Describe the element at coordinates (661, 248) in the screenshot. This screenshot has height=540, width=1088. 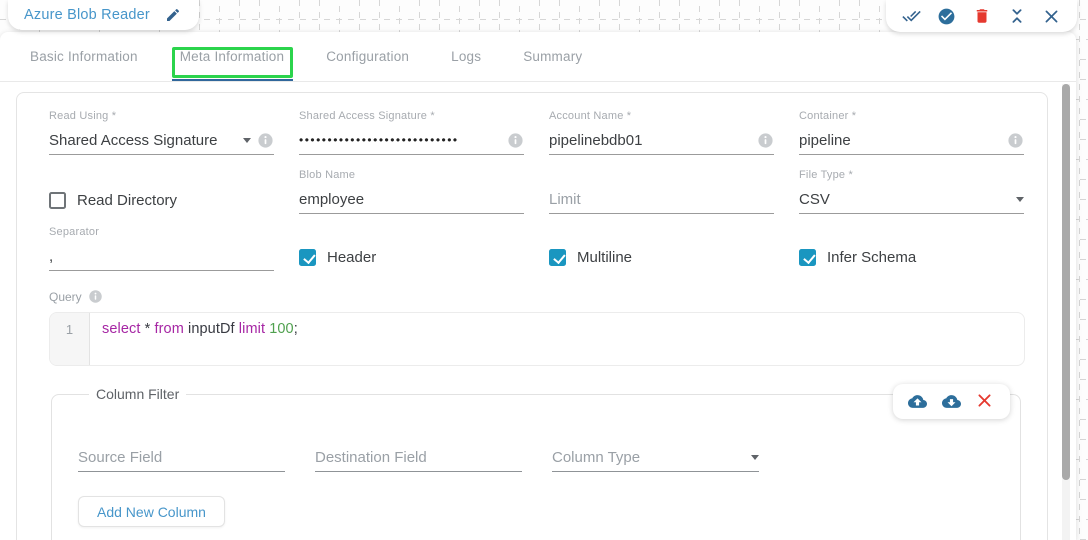
I see `multiline-option: Multiline` at that location.